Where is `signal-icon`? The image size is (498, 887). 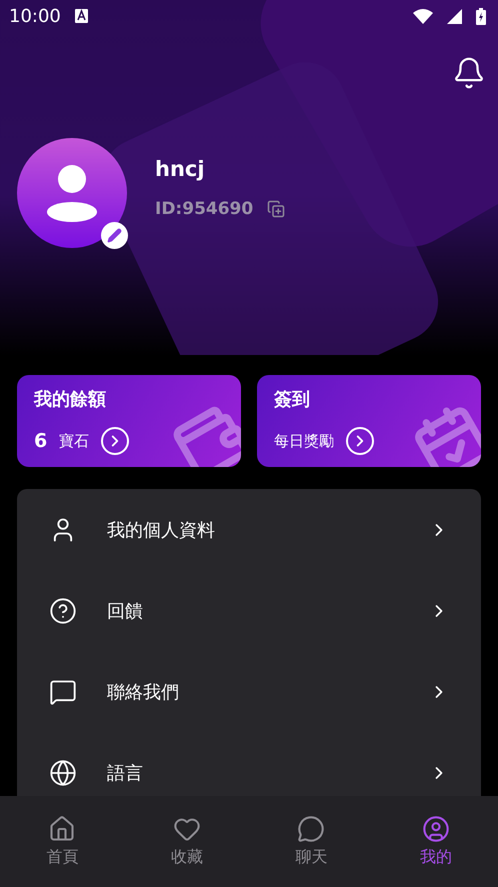
signal-icon is located at coordinates (454, 16).